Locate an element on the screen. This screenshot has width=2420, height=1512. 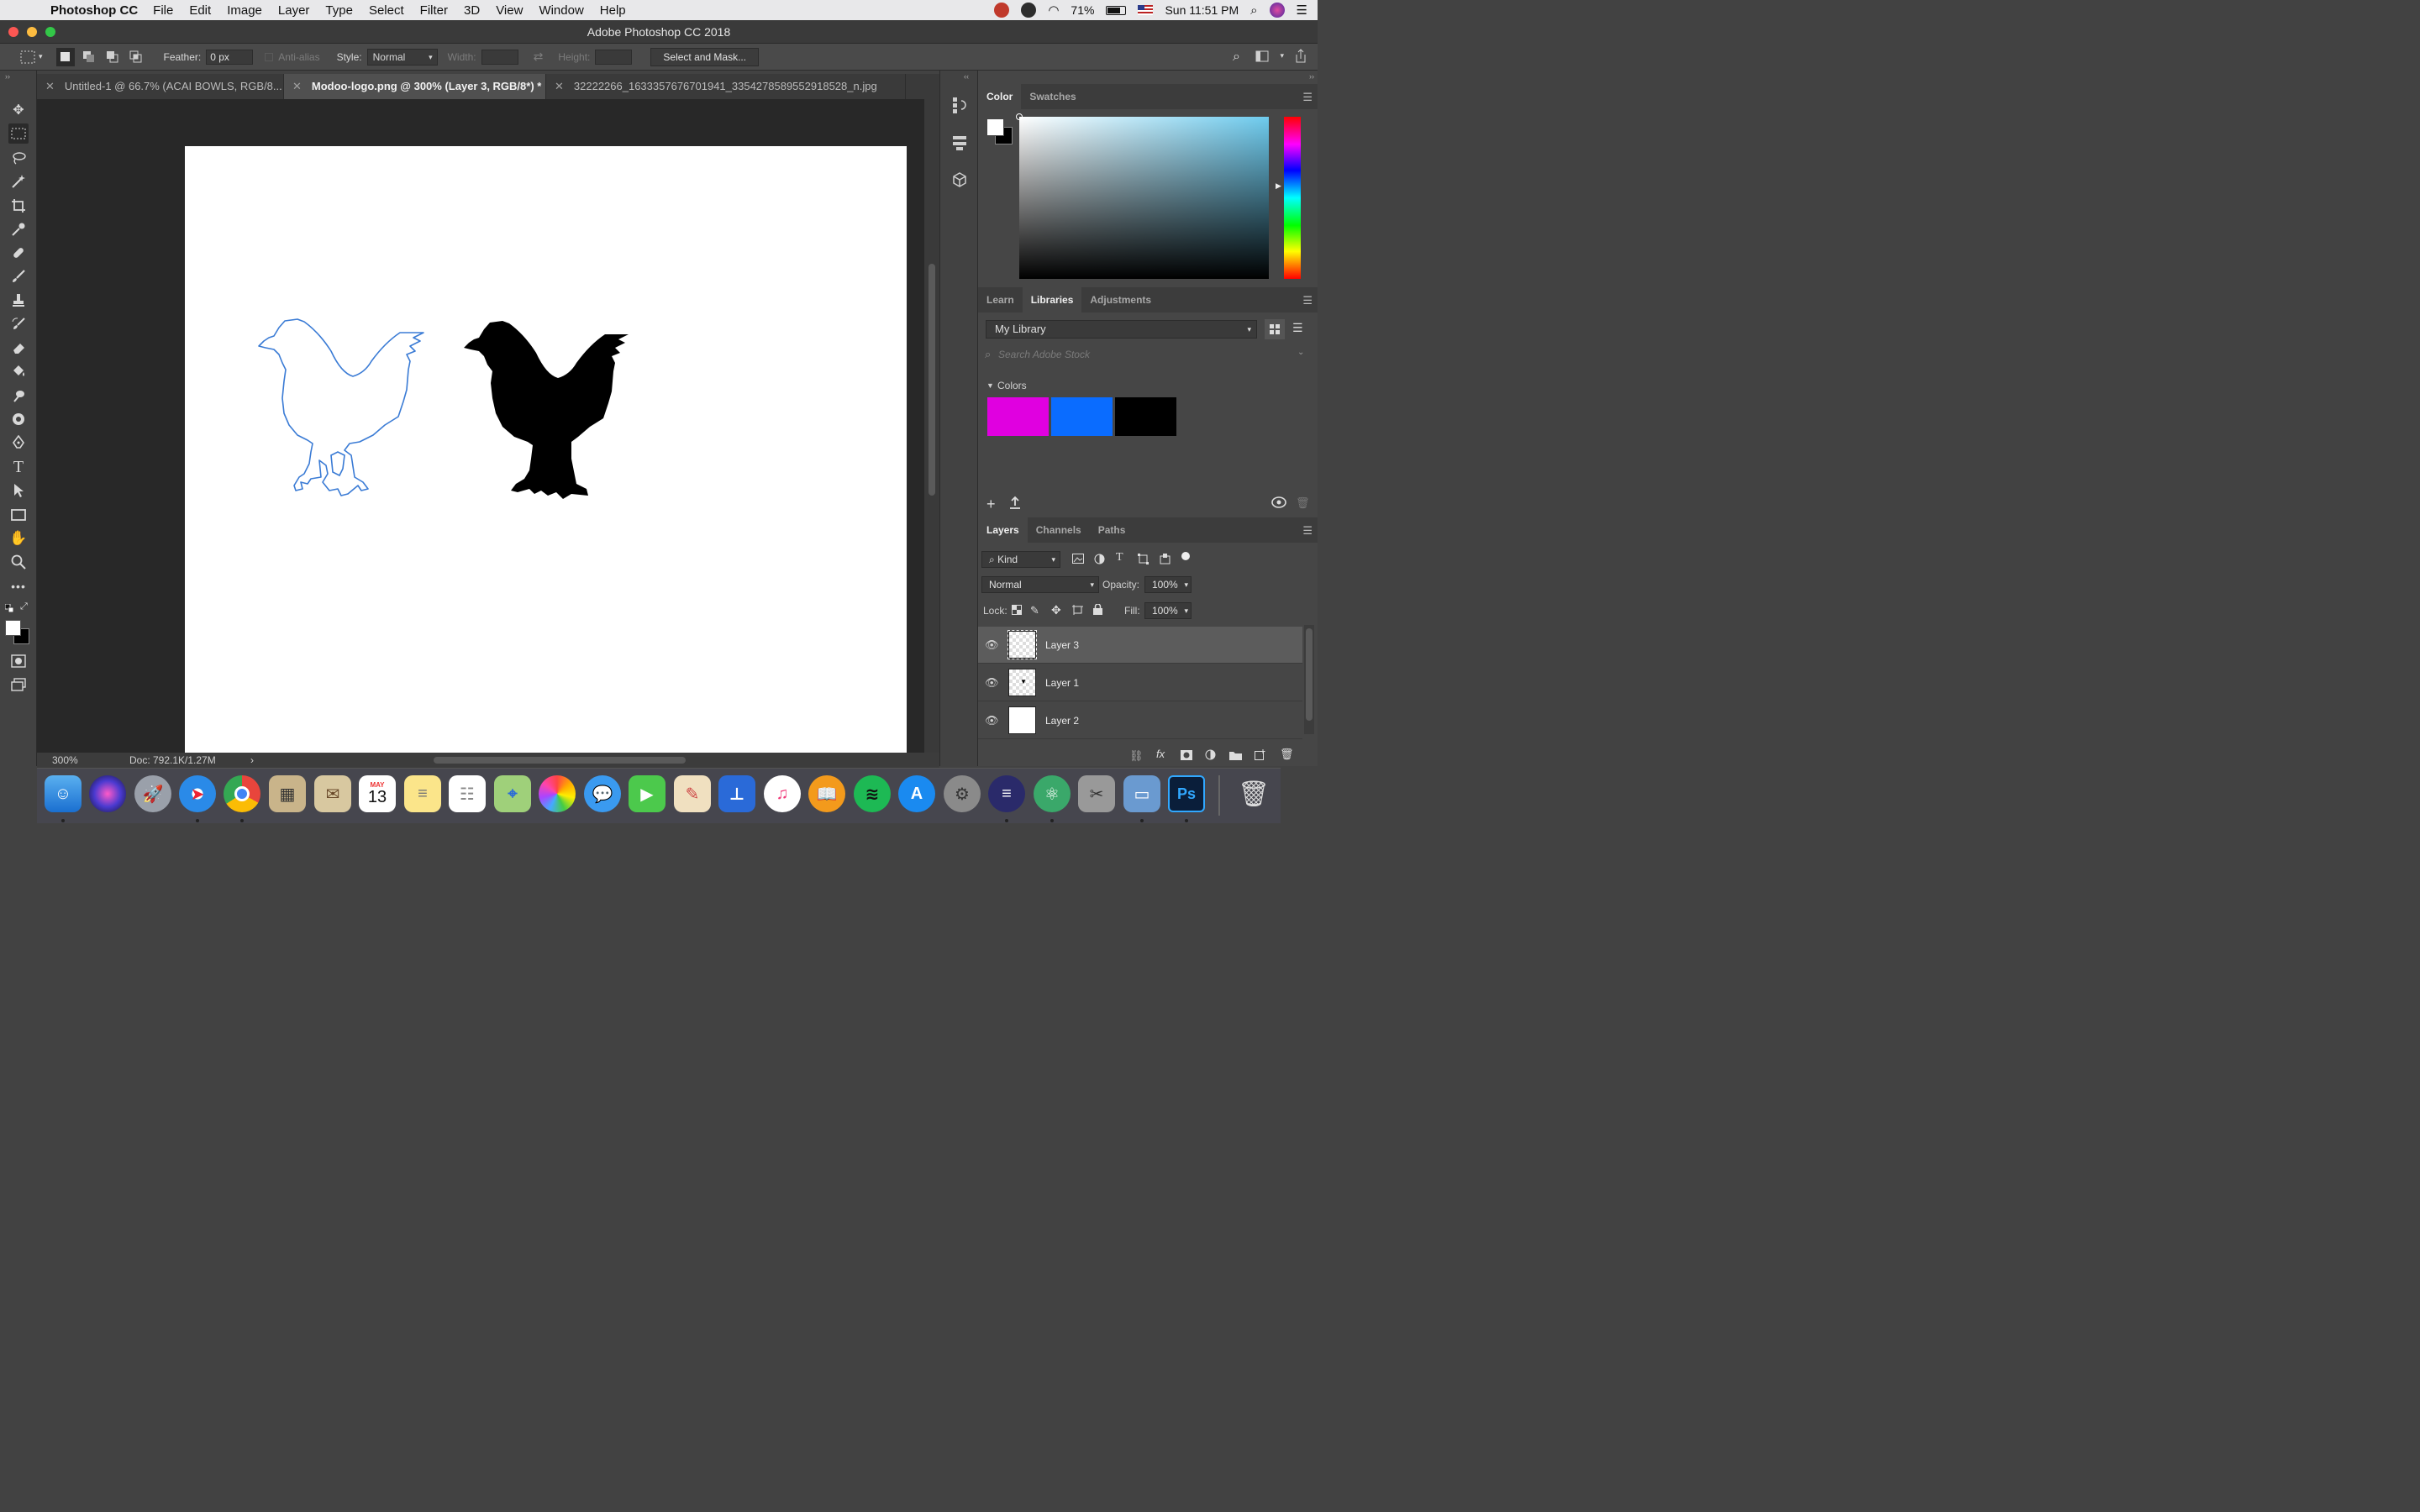
intersect-selection-icon is located at coordinates (136, 57).